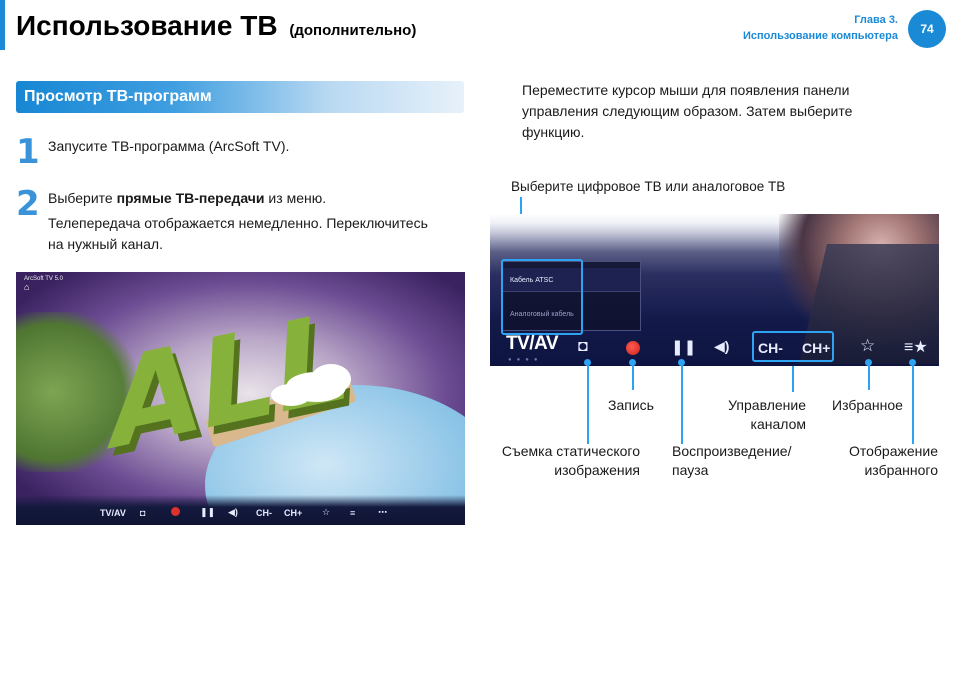 The image size is (954, 677). What do you see at coordinates (28, 204) in the screenshot?
I see `step-2-number: 2` at bounding box center [28, 204].